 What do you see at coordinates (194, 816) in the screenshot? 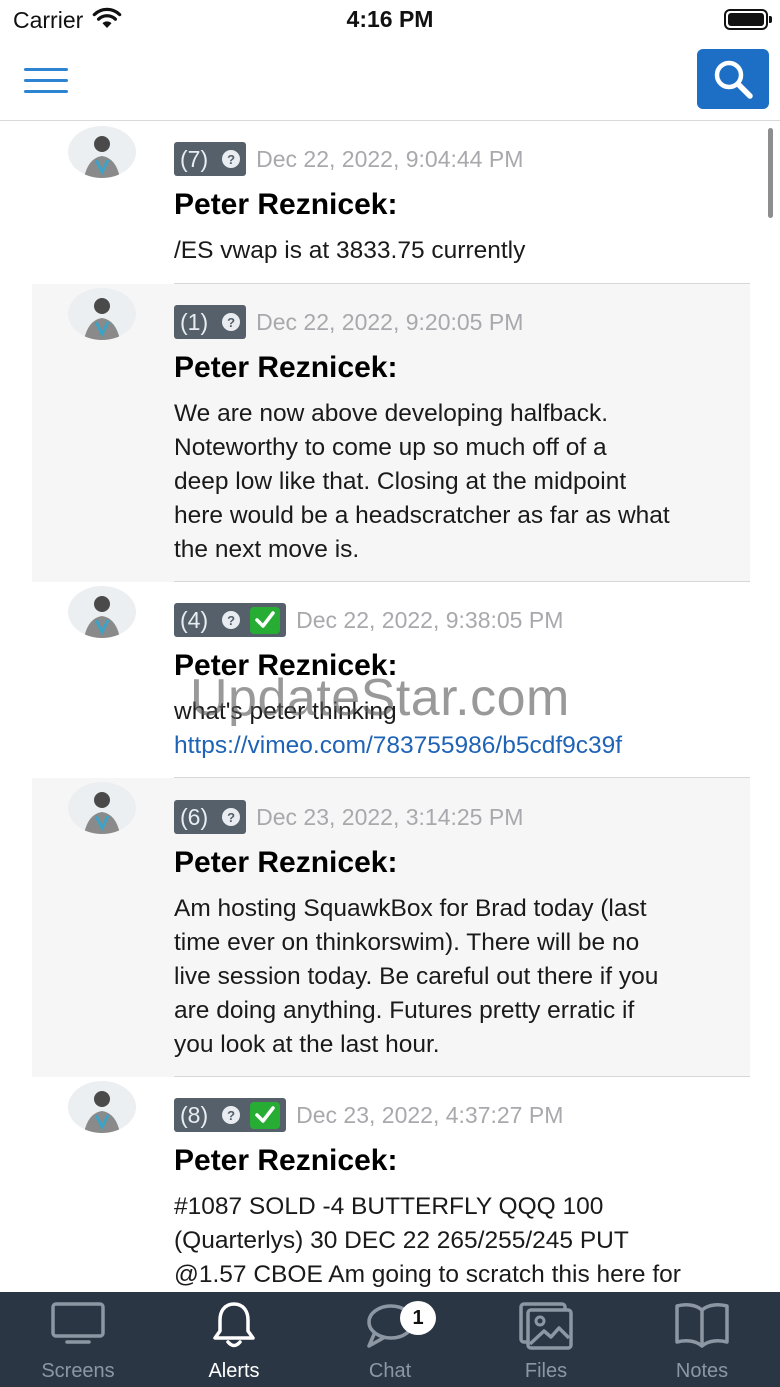
I see `reply-count: (6)` at bounding box center [194, 816].